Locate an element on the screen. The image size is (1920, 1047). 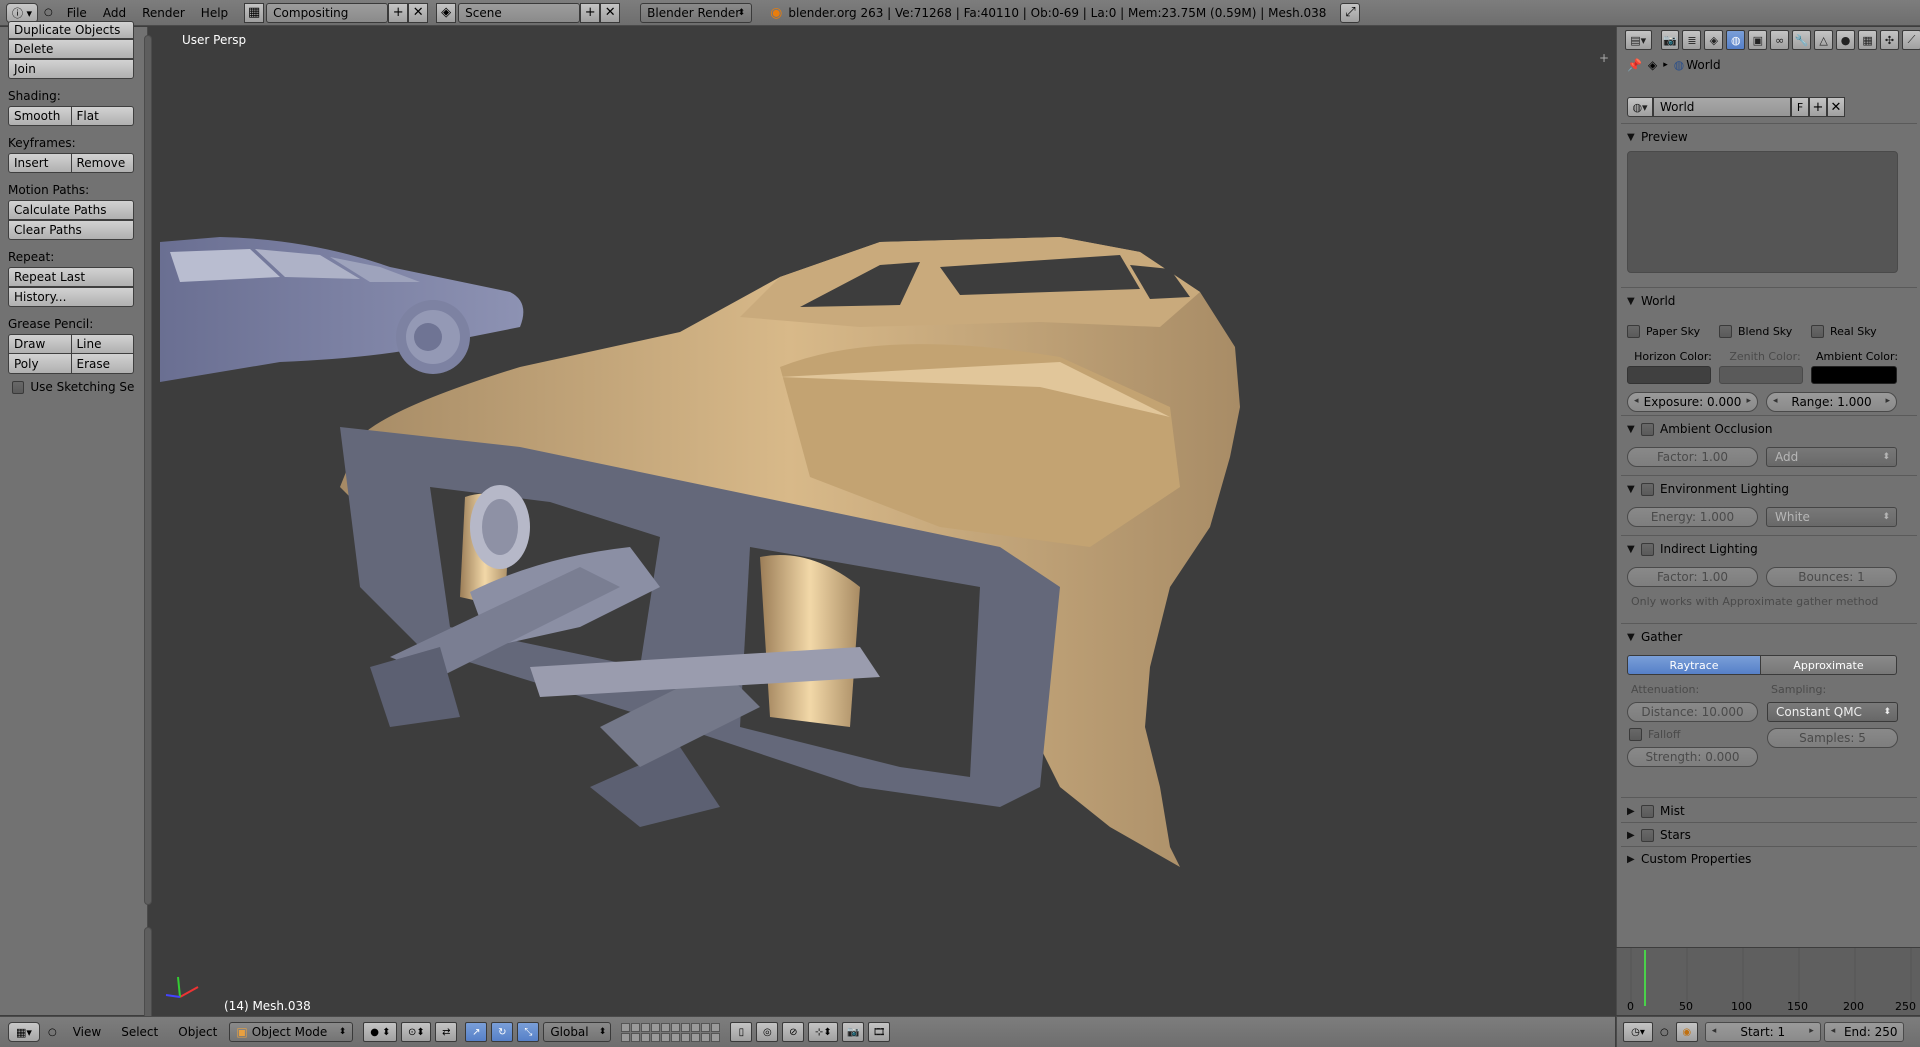
stars-header: ▶ Stars is located at coordinates (1770, 835).